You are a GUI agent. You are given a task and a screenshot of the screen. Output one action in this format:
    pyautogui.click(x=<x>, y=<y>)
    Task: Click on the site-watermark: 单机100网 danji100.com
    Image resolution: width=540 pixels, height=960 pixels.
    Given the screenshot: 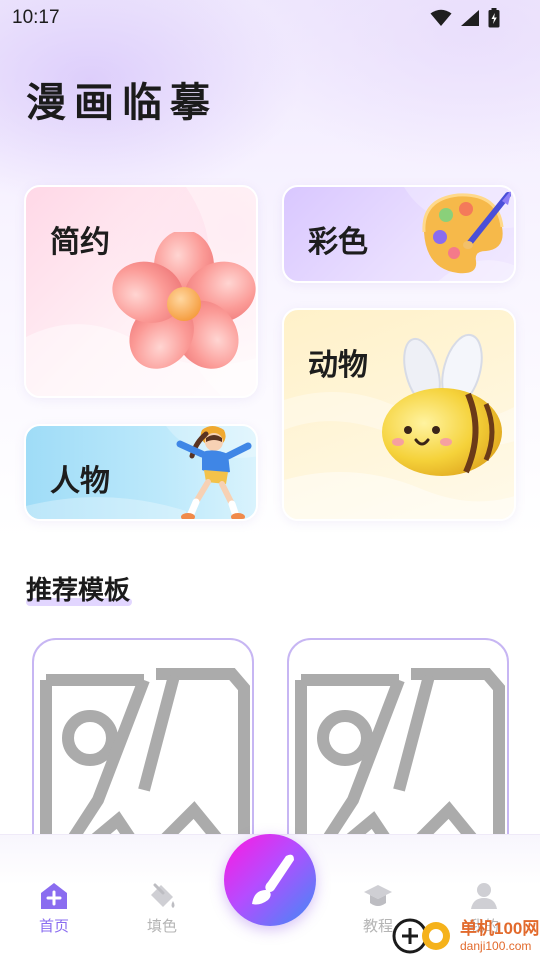 What is the action you would take?
    pyautogui.click(x=465, y=936)
    